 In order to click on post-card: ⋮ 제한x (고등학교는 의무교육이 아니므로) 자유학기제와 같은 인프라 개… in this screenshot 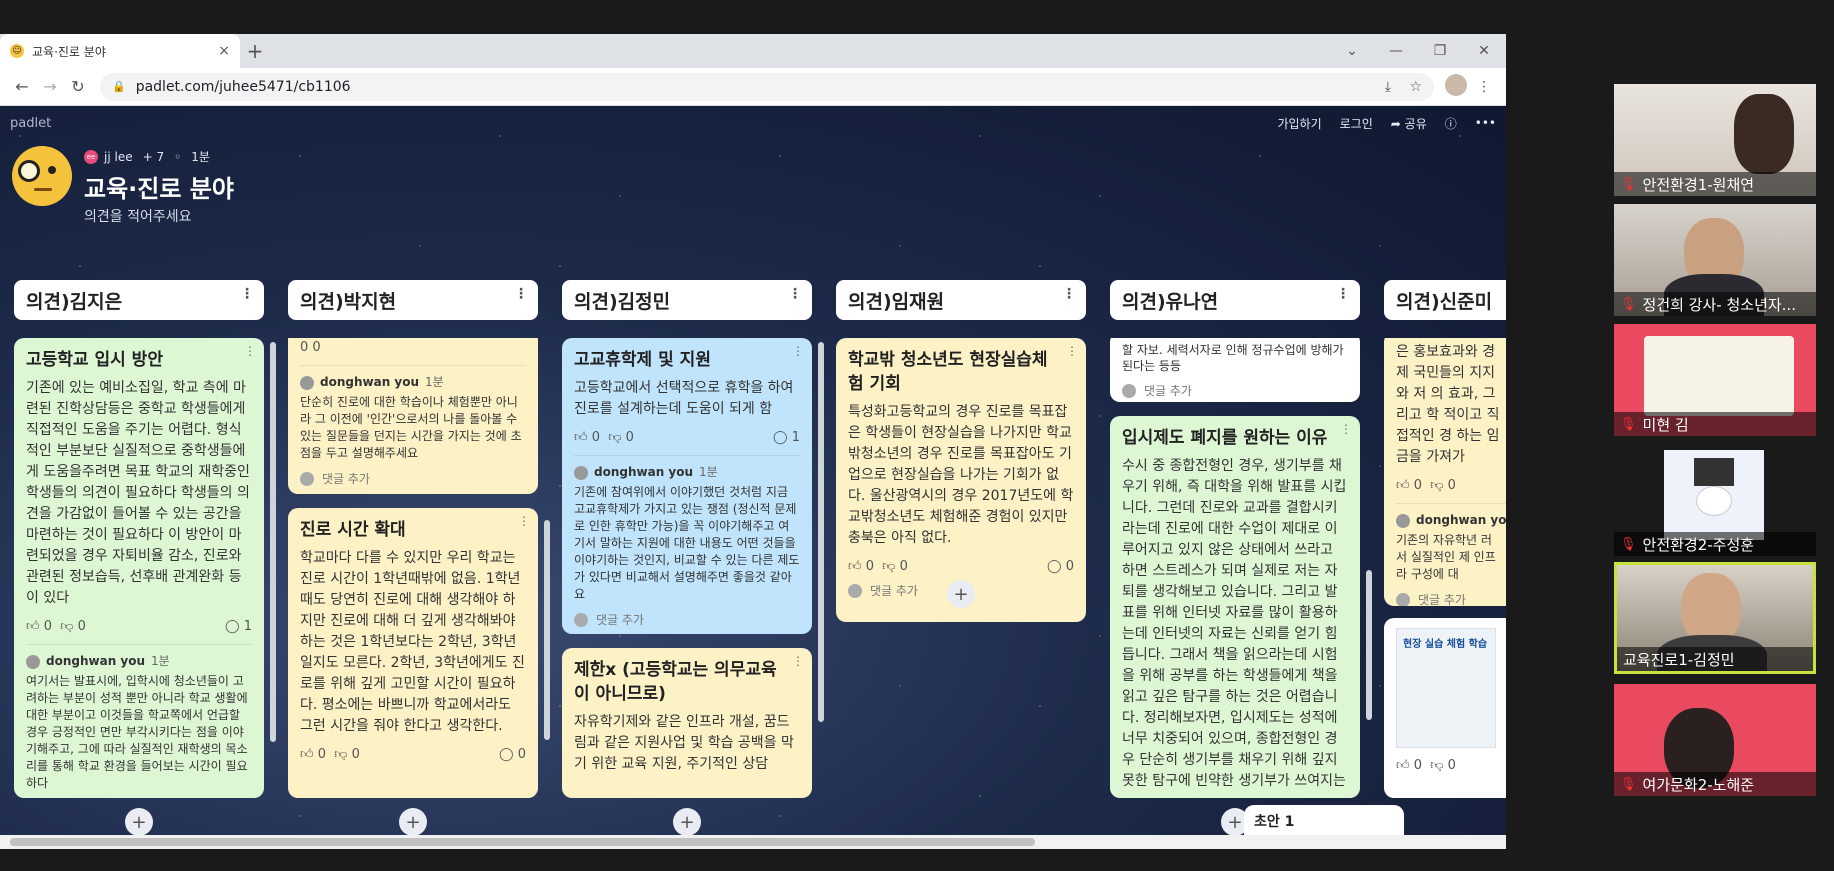, I will do `click(687, 723)`.